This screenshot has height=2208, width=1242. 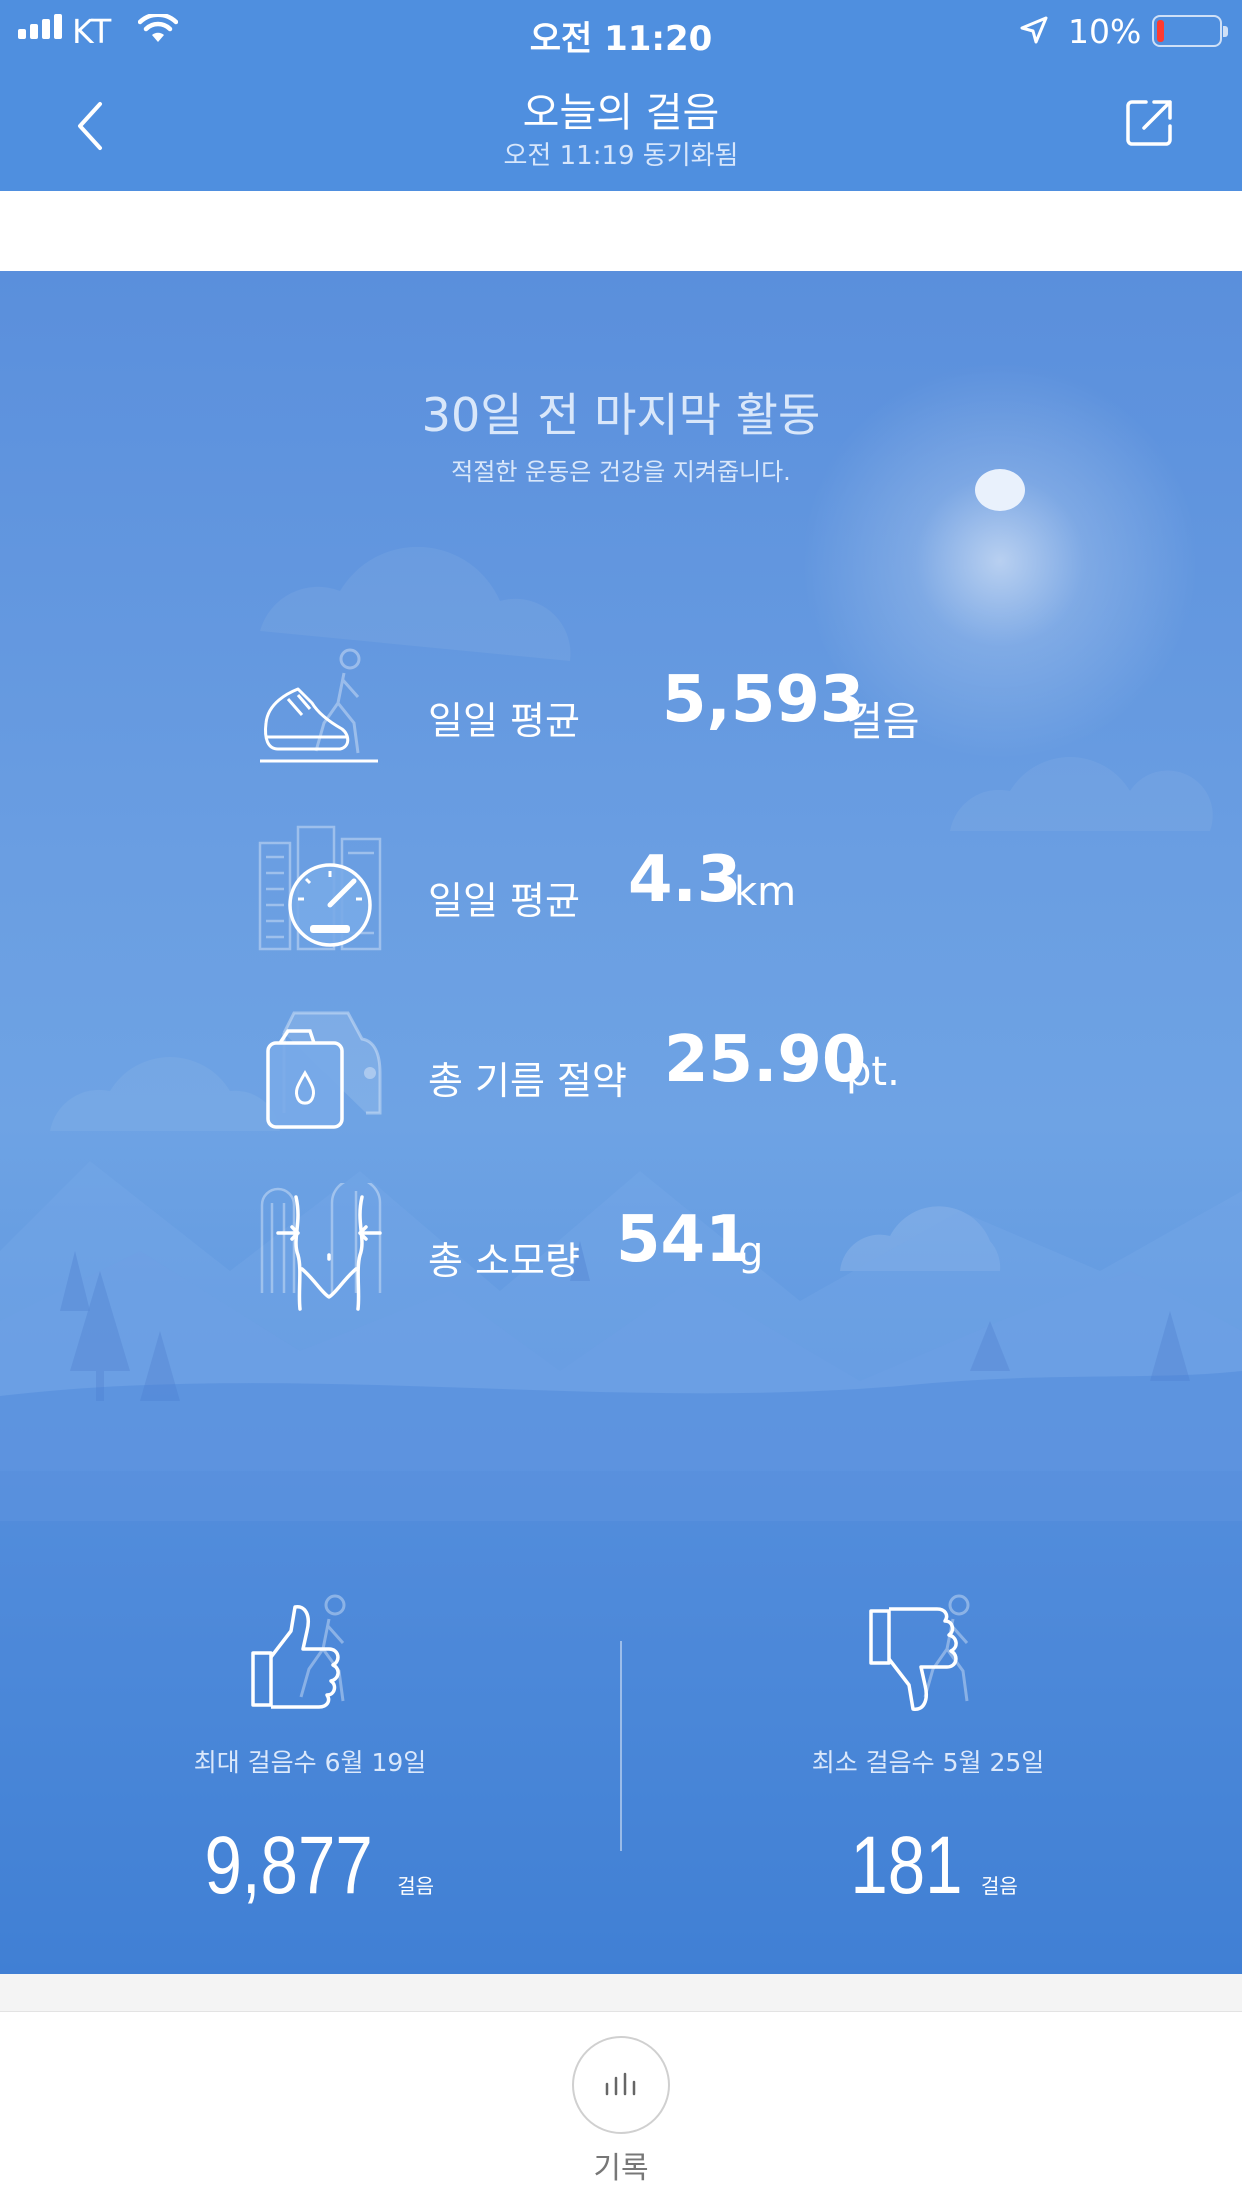 What do you see at coordinates (883, 722) in the screenshot?
I see `stat-unit: 걸음` at bounding box center [883, 722].